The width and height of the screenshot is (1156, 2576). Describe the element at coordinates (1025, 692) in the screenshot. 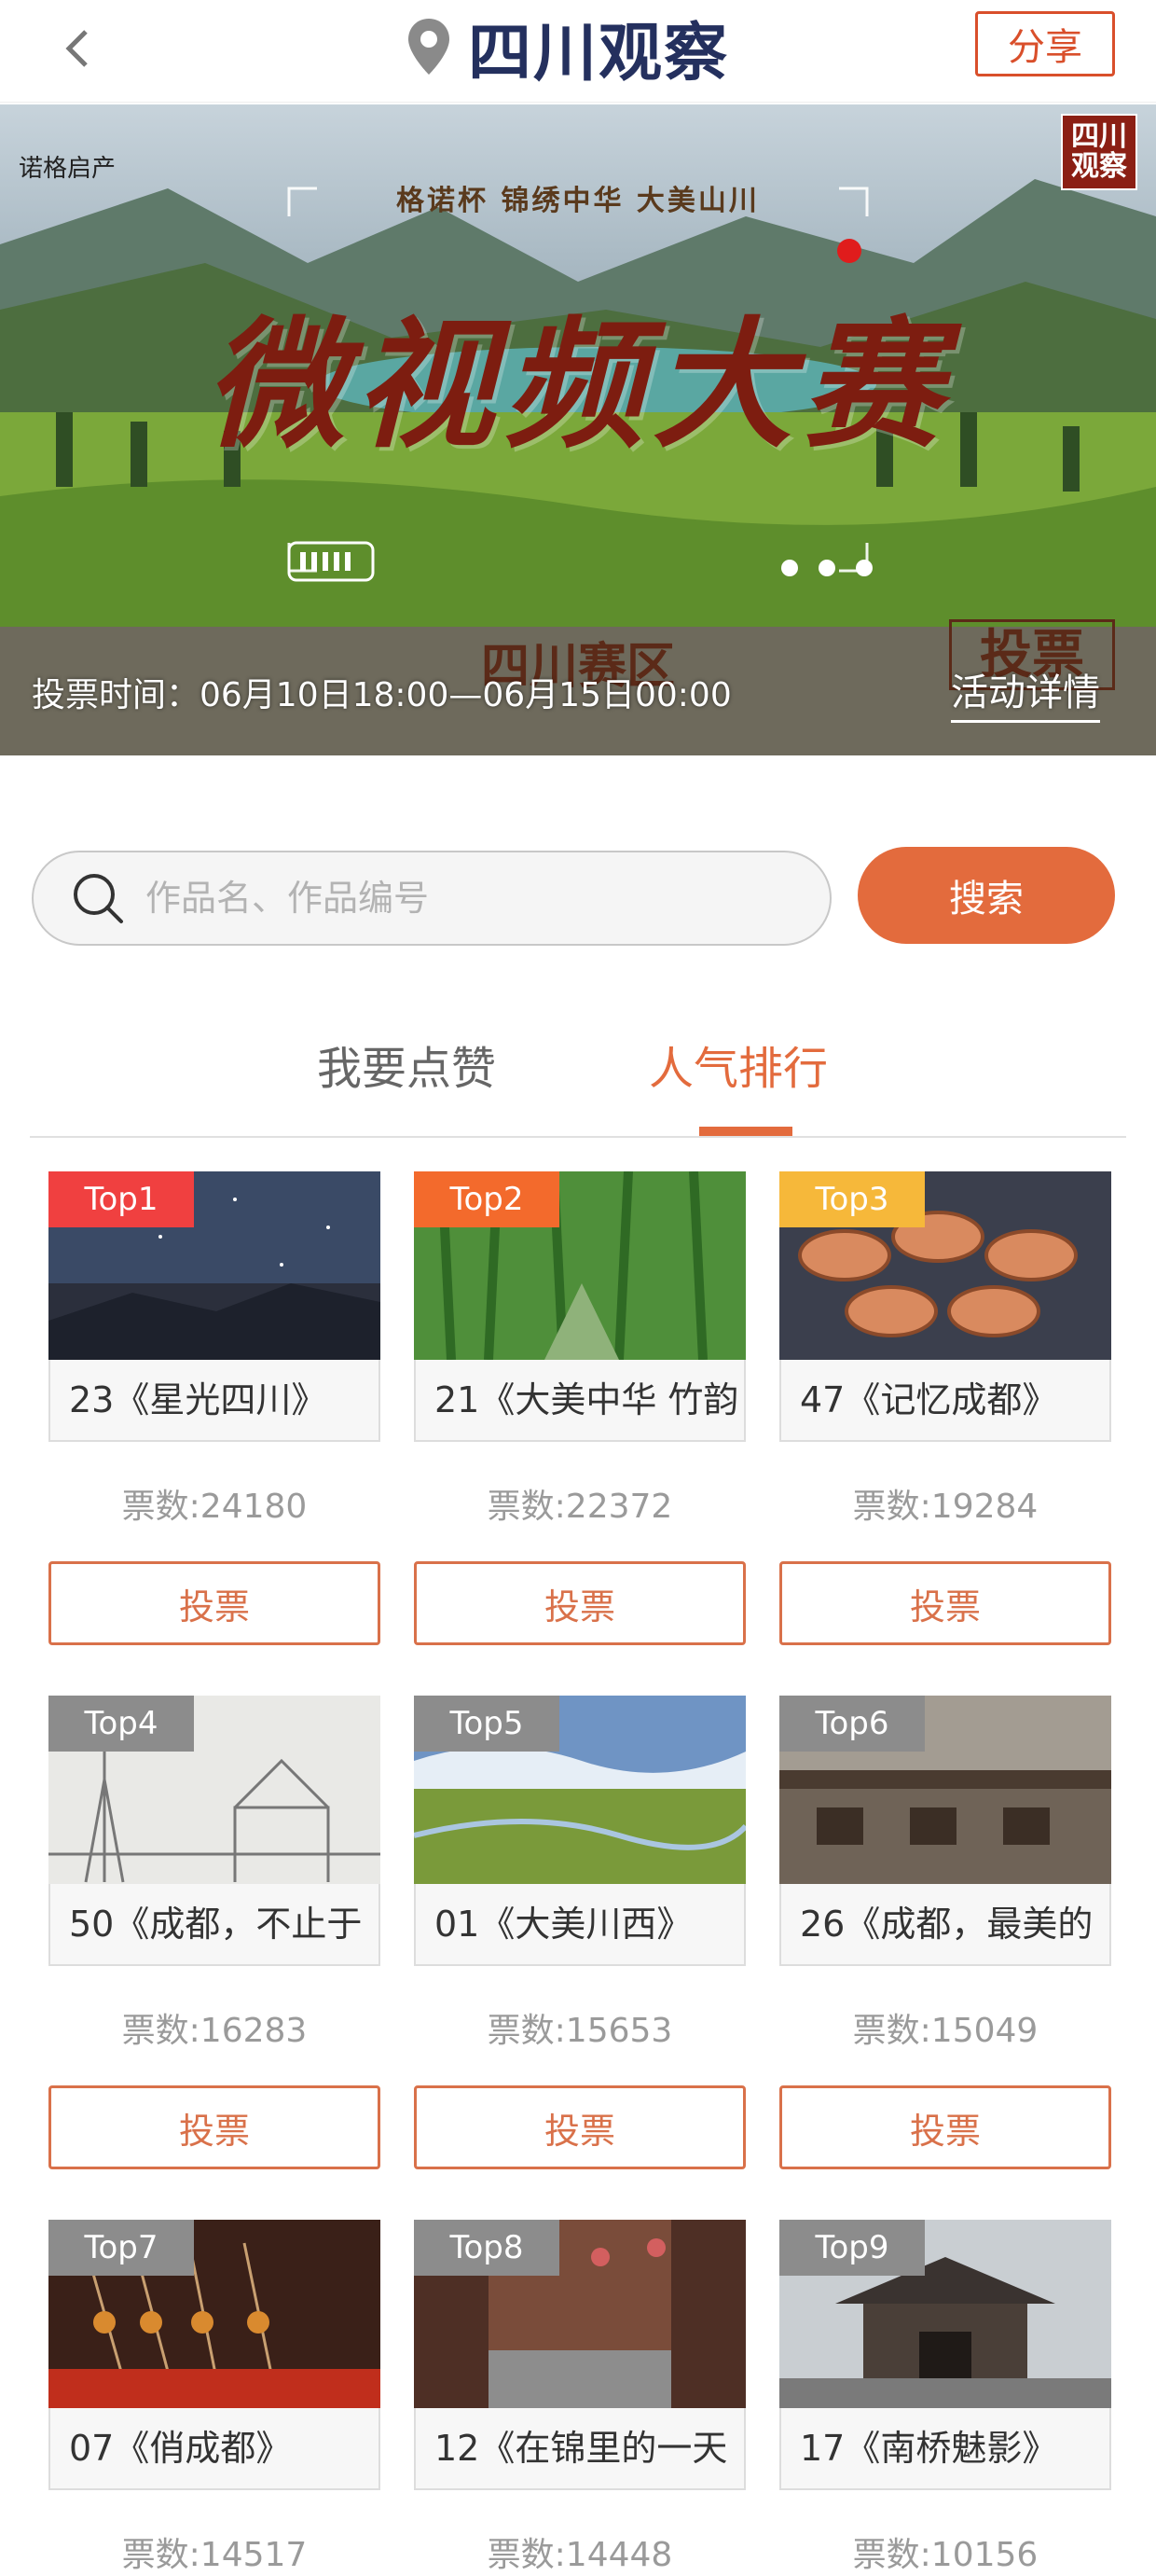

I see `activity-details-link: 活动详情` at that location.